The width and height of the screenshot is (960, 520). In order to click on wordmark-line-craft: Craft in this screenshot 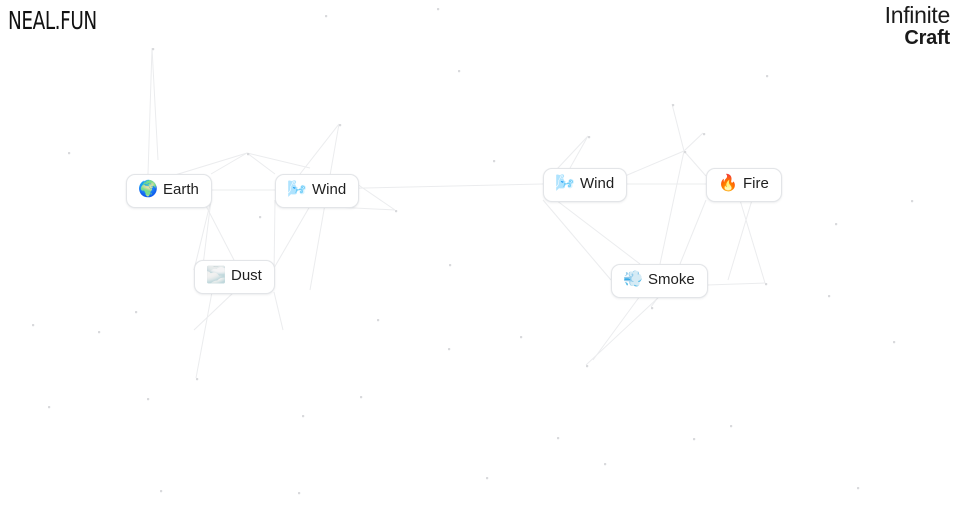, I will do `click(927, 37)`.